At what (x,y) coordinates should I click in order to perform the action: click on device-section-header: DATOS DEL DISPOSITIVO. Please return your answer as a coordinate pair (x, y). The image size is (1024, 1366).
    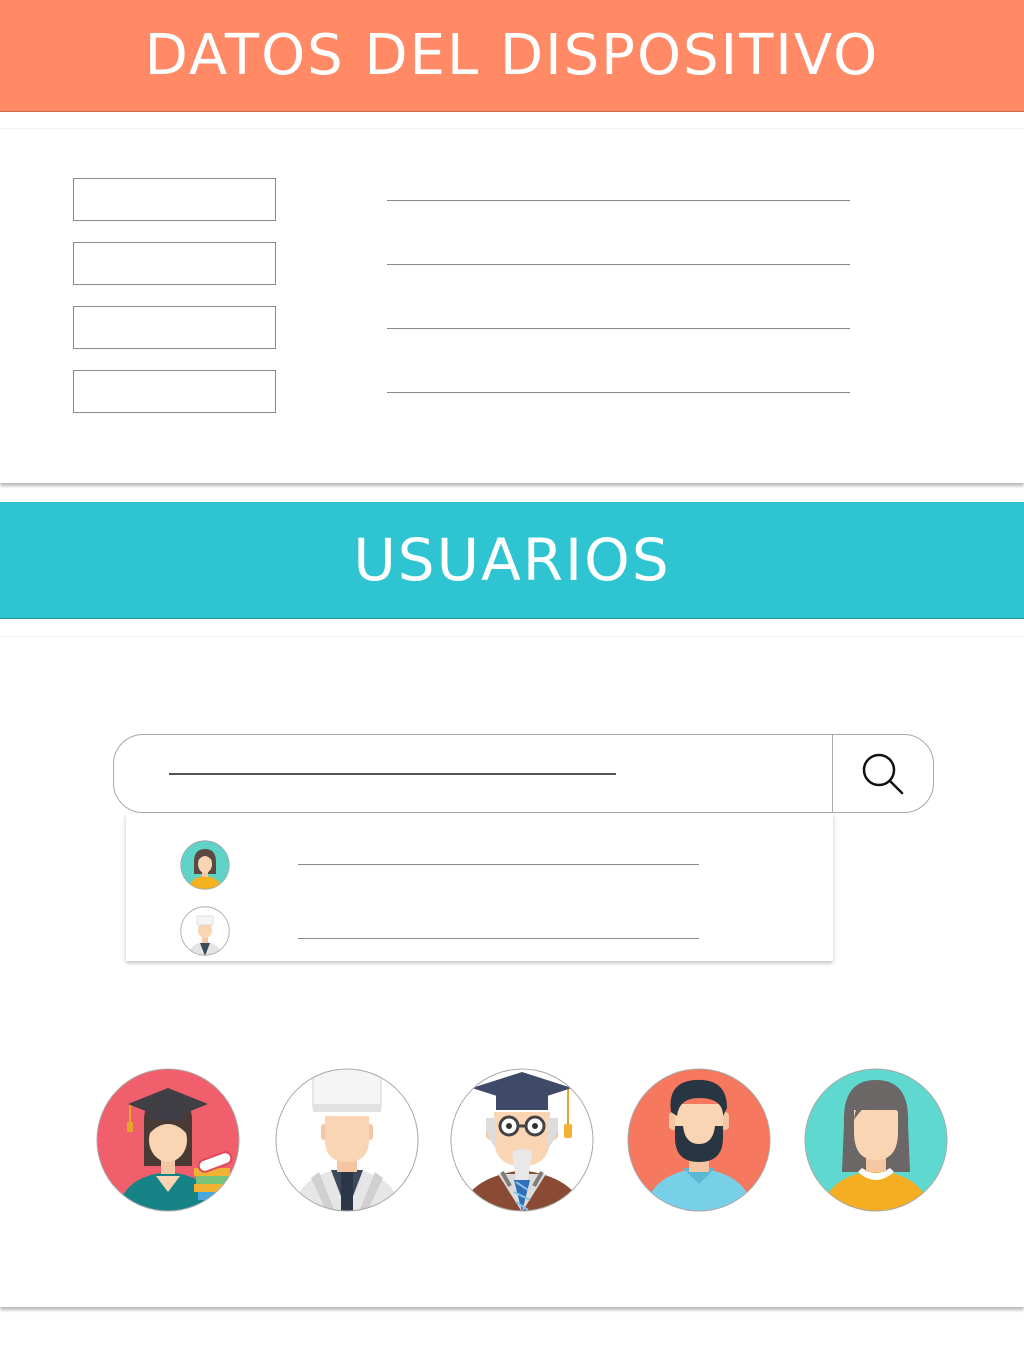
    Looking at the image, I should click on (512, 56).